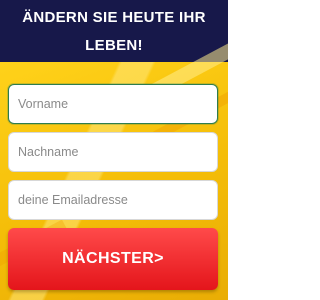  I want to click on first-name-field: Vorname, so click(113, 104).